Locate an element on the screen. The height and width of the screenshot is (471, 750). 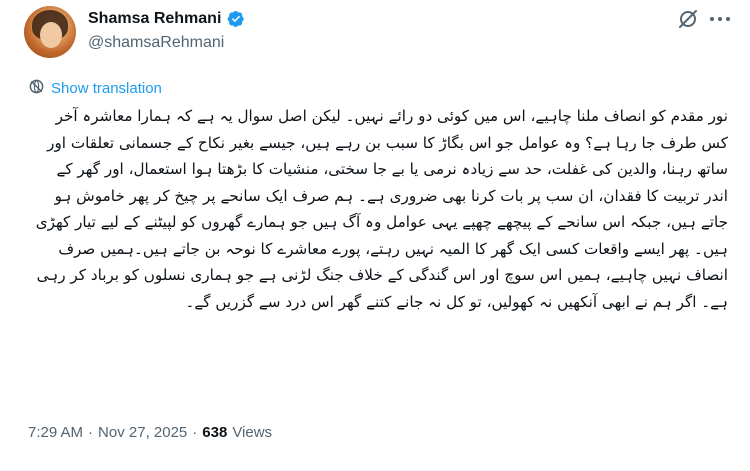
tweet-time: 7:29 AM is located at coordinates (55, 432).